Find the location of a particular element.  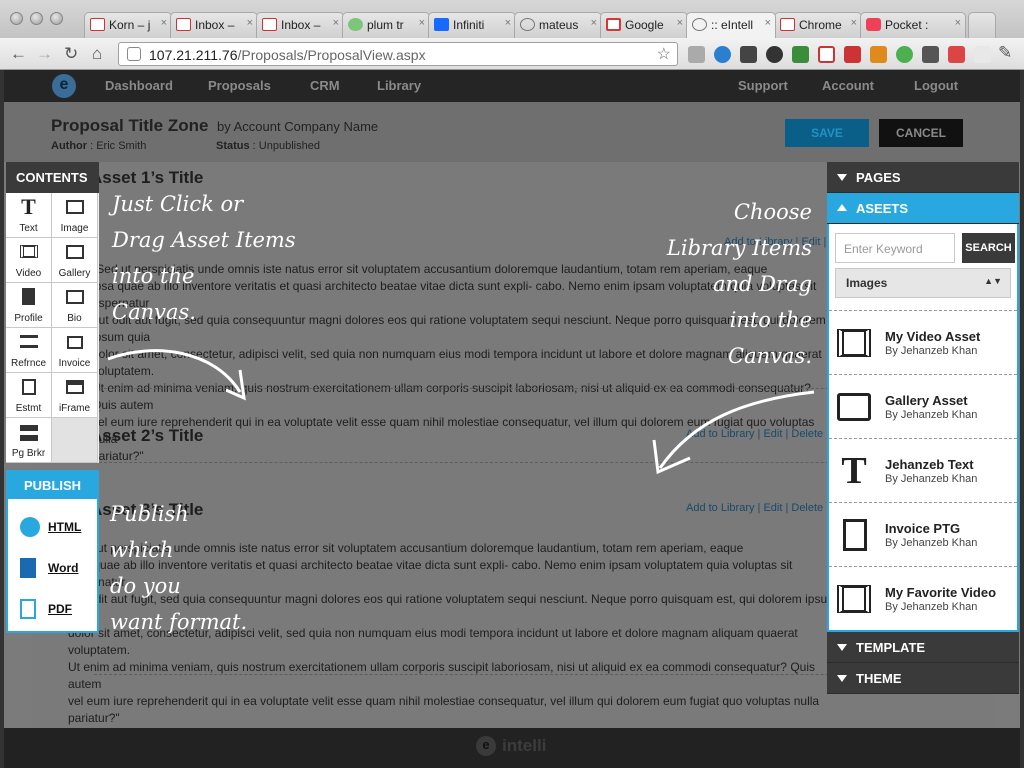

google-plus-icon is located at coordinates (748, 54).